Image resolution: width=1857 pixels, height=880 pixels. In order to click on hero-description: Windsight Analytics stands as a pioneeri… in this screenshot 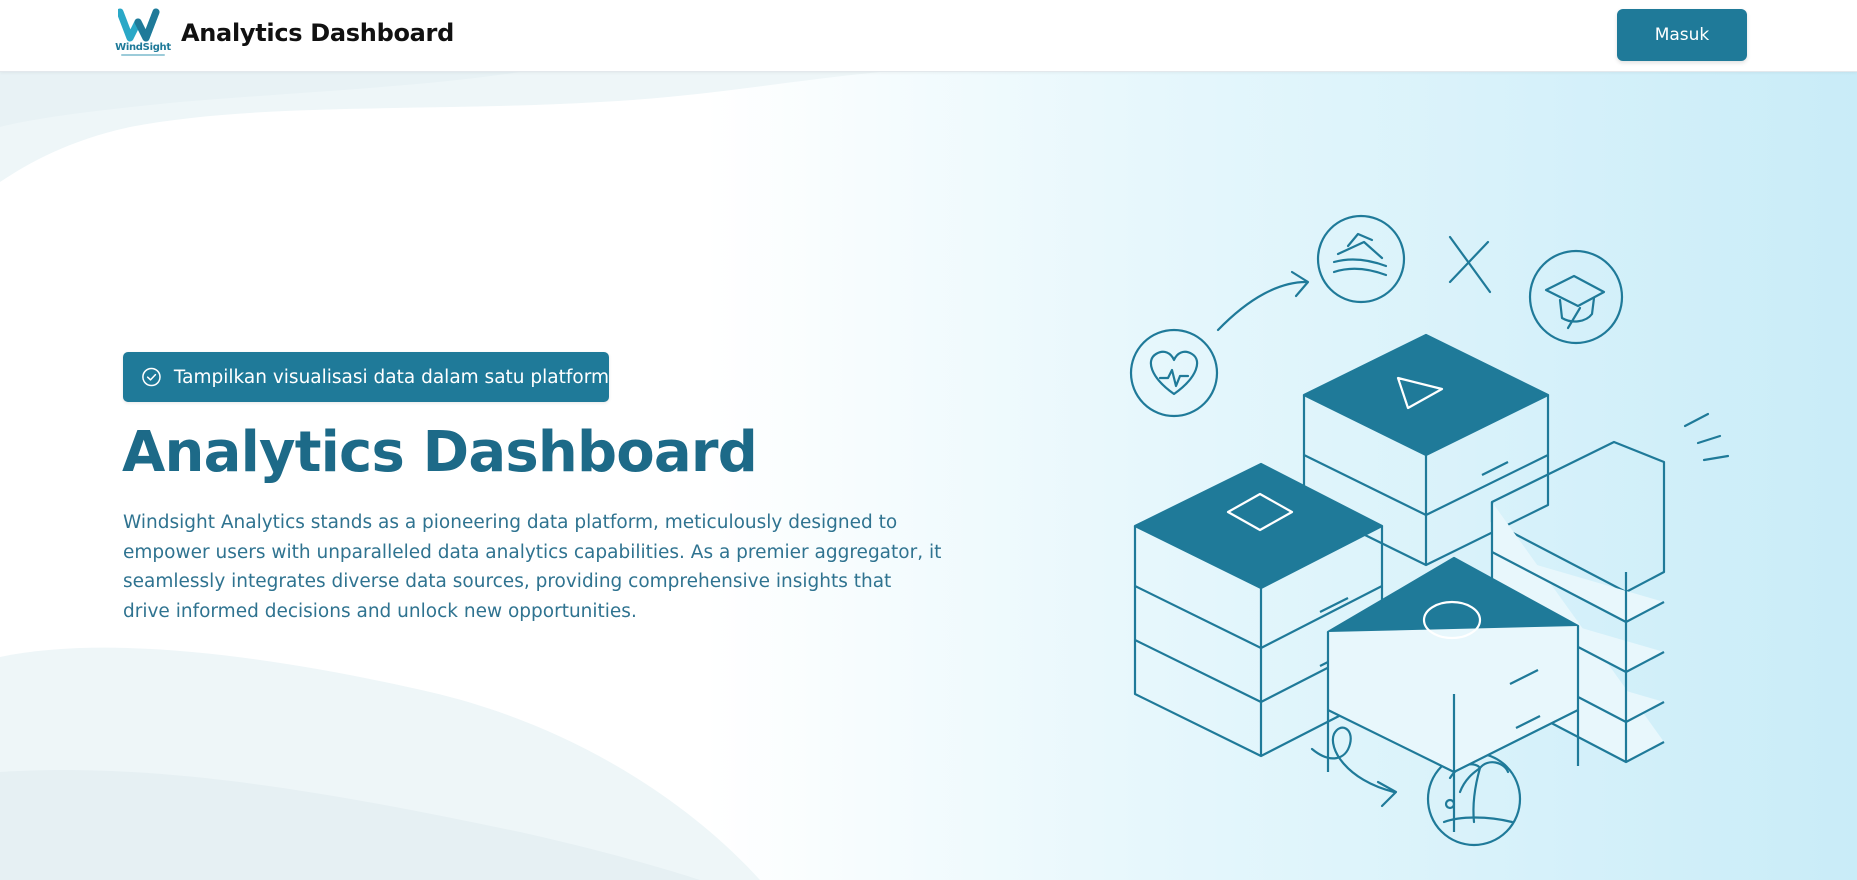, I will do `click(532, 567)`.